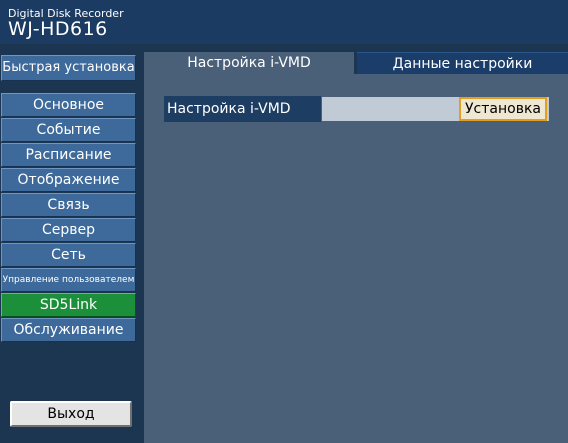 The height and width of the screenshot is (443, 568). Describe the element at coordinates (68, 305) in the screenshot. I see `sidebar-item-sd5link: SD5Link` at that location.